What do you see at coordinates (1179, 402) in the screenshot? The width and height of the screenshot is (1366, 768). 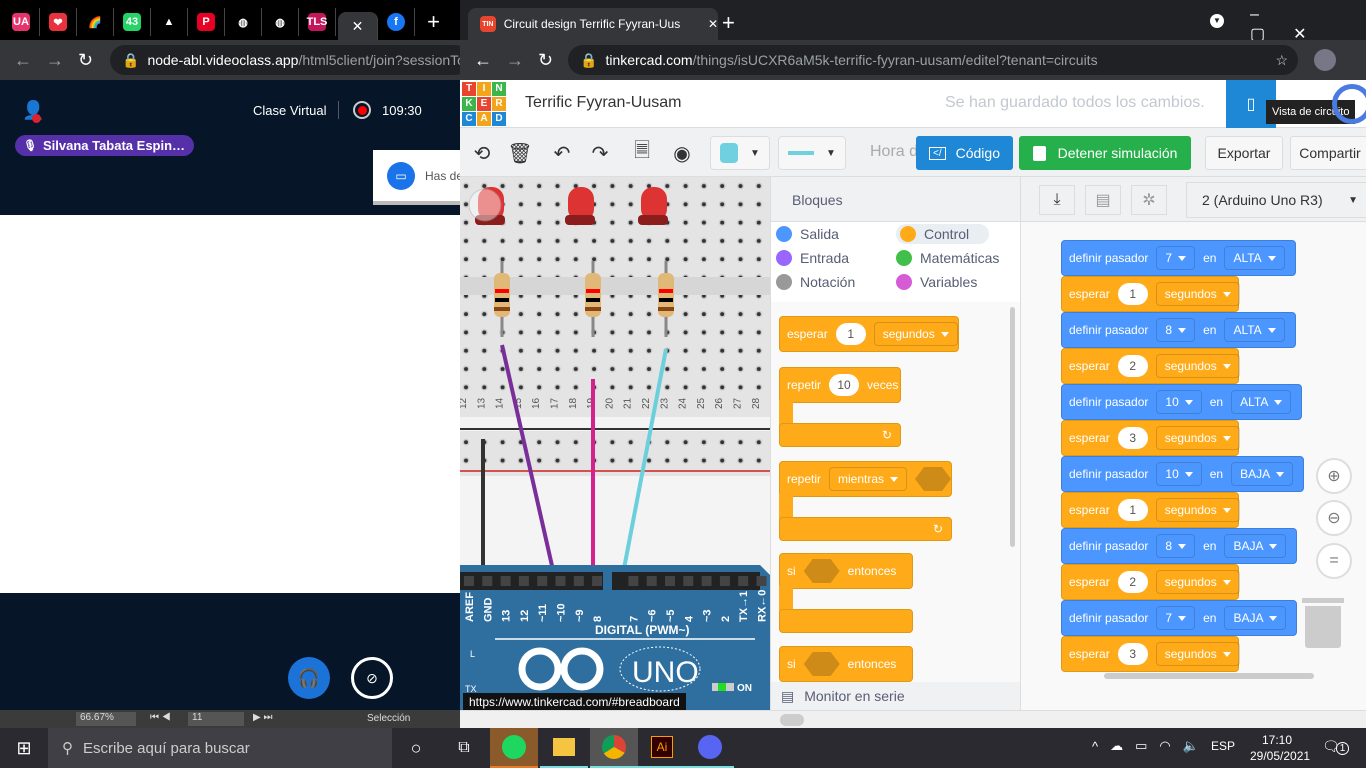 I see `pin-dropdown: 10` at bounding box center [1179, 402].